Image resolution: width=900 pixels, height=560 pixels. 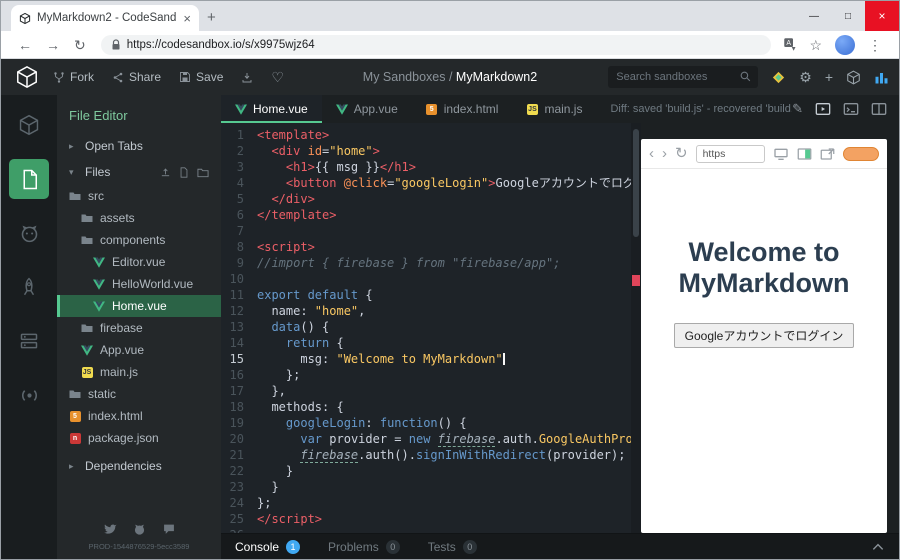 I want to click on orange-pill-indicator, so click(x=861, y=153).